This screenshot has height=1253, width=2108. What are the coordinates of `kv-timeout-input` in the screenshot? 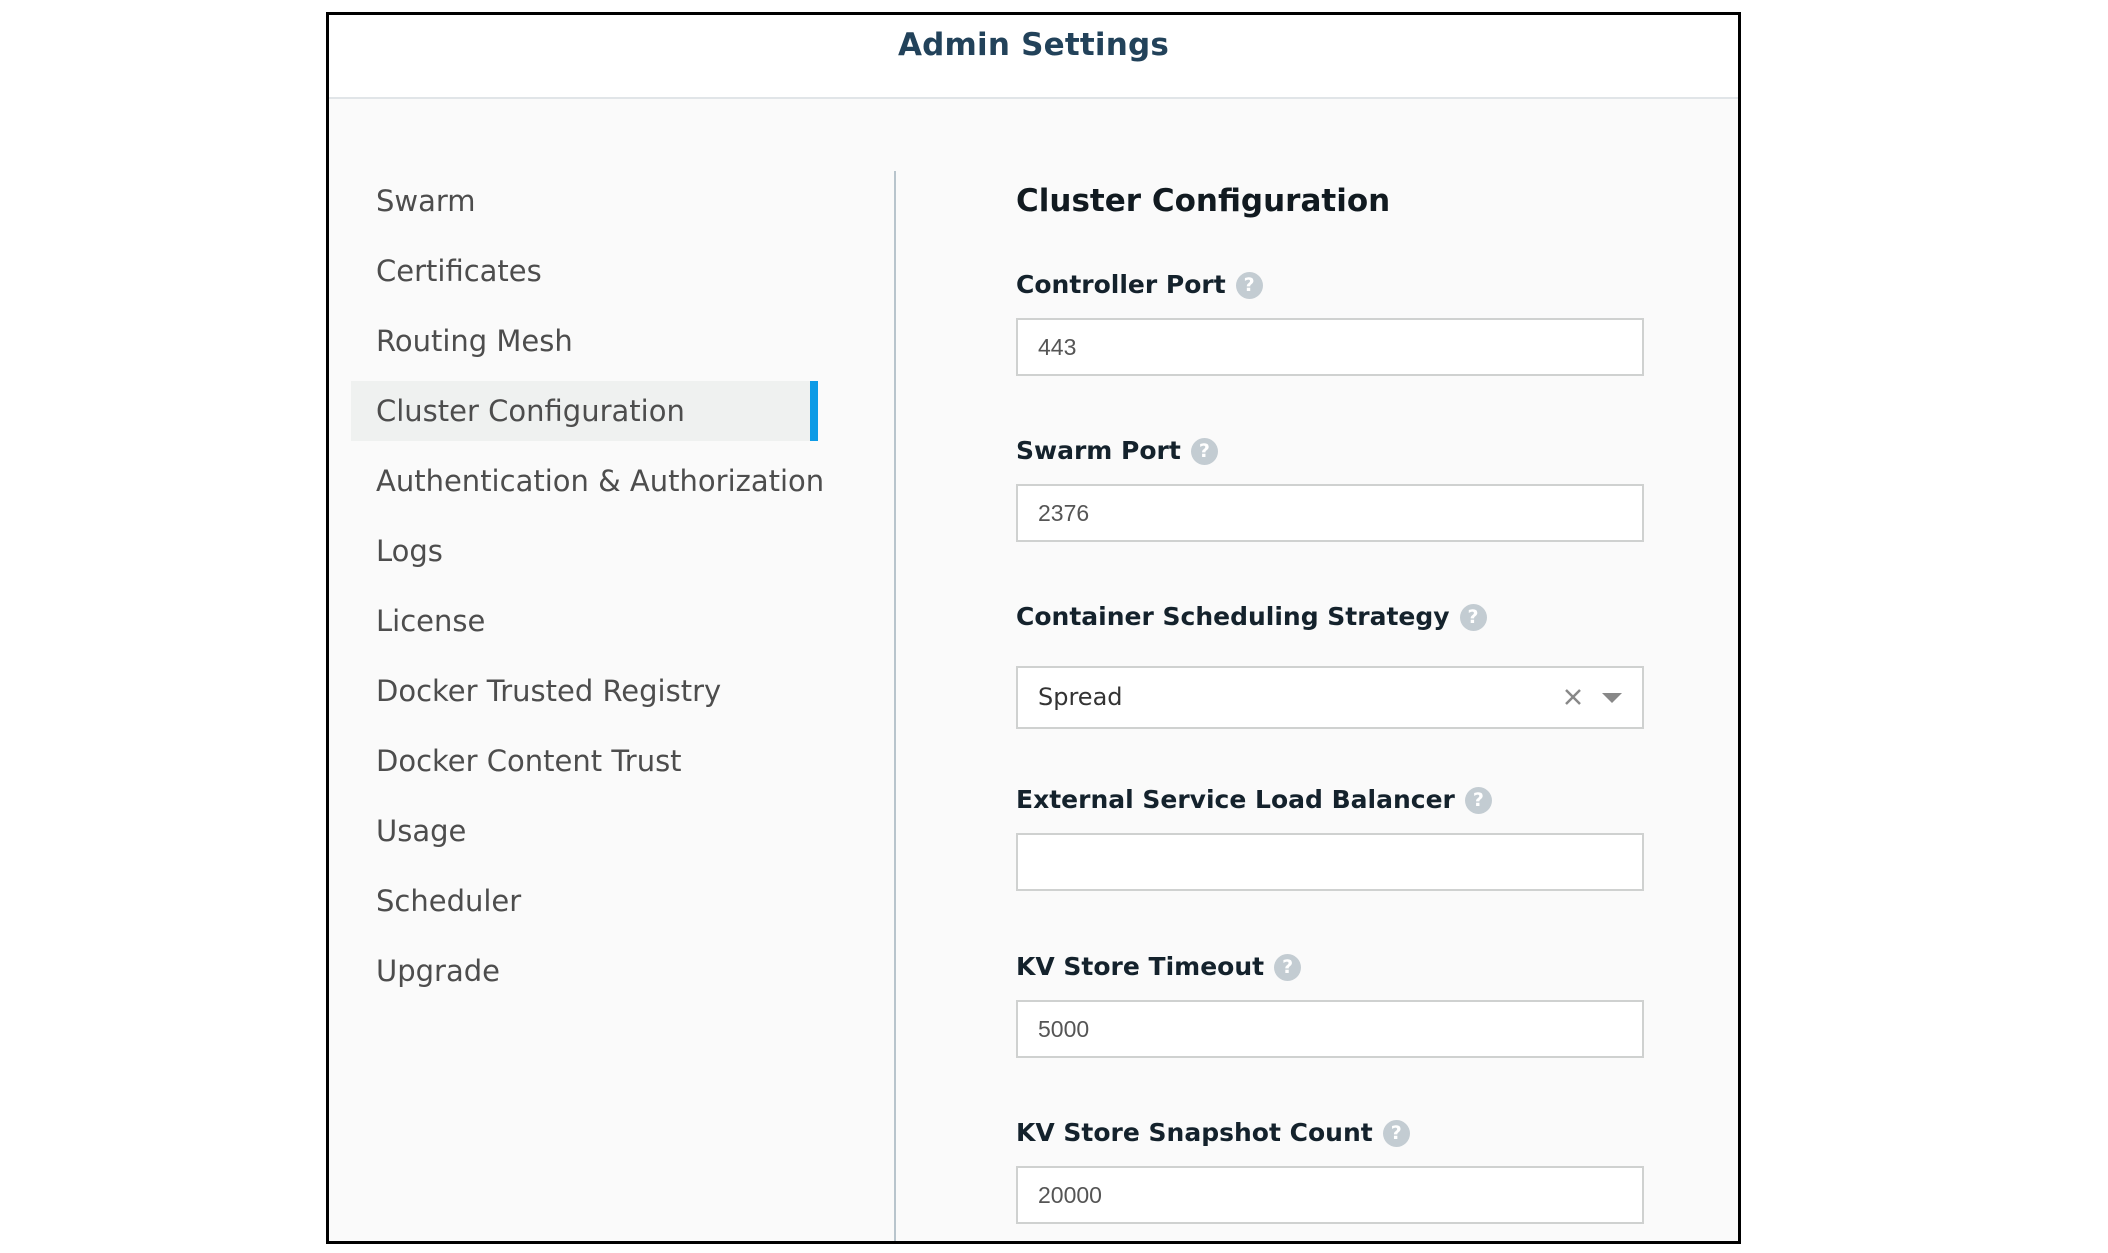 It's located at (1330, 1029).